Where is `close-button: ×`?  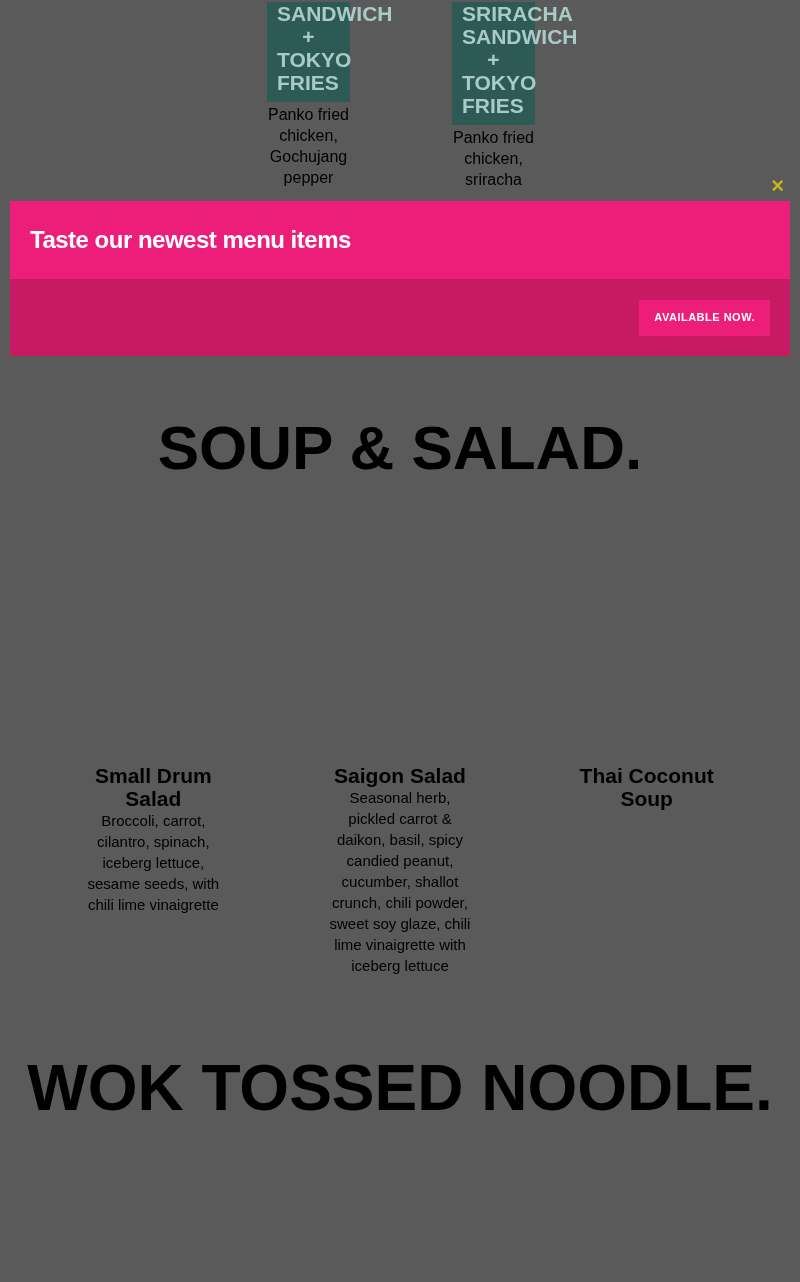 close-button: × is located at coordinates (777, 186).